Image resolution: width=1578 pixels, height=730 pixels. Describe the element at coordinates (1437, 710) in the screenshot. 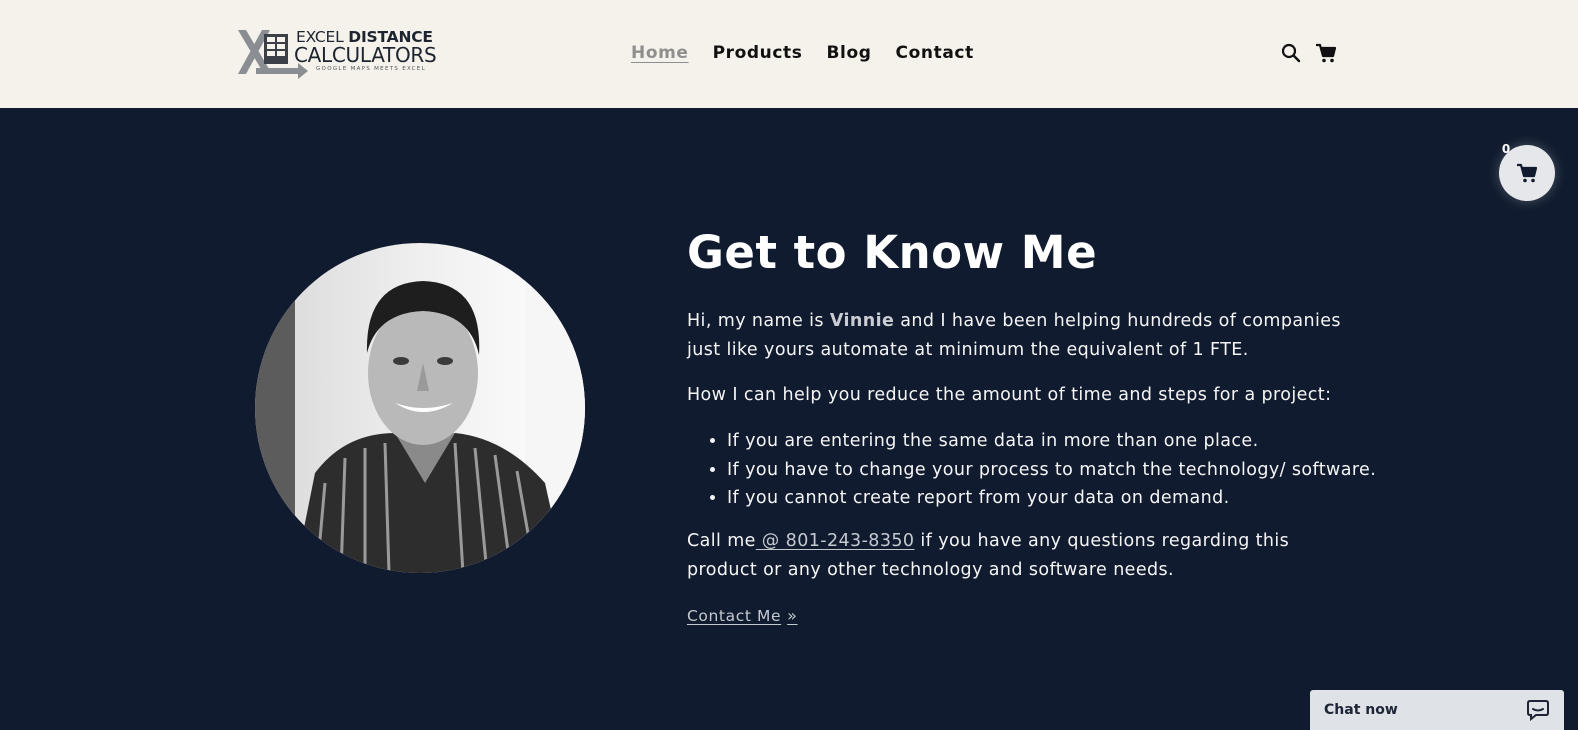

I see `chat-widget: Chat now` at that location.